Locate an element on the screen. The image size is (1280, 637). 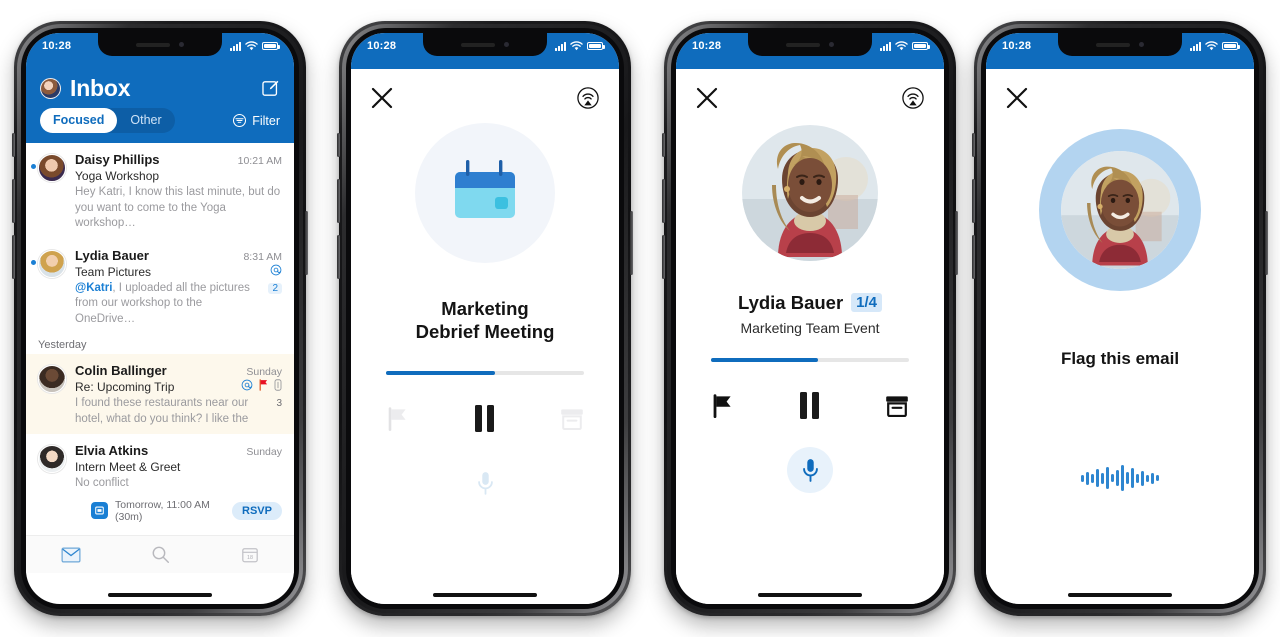
table-row: Colin Ballinger Sunday Re: Upcoming Trip is located at coordinates (160, 394).